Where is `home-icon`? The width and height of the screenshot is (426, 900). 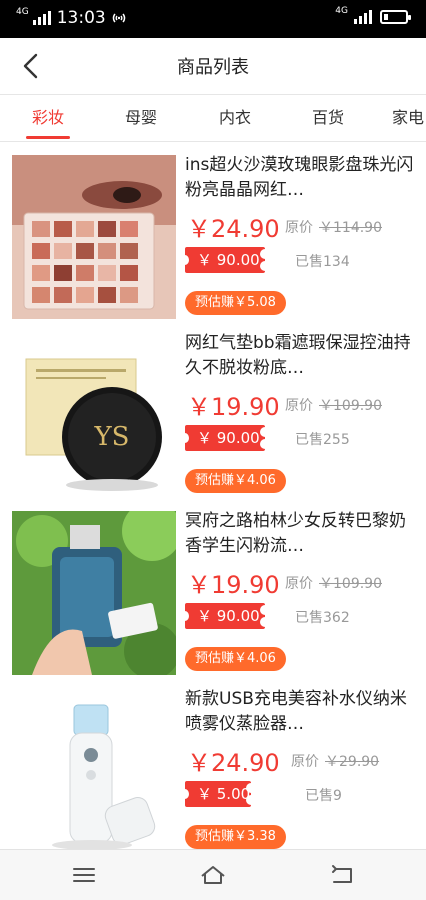
home-icon is located at coordinates (213, 875).